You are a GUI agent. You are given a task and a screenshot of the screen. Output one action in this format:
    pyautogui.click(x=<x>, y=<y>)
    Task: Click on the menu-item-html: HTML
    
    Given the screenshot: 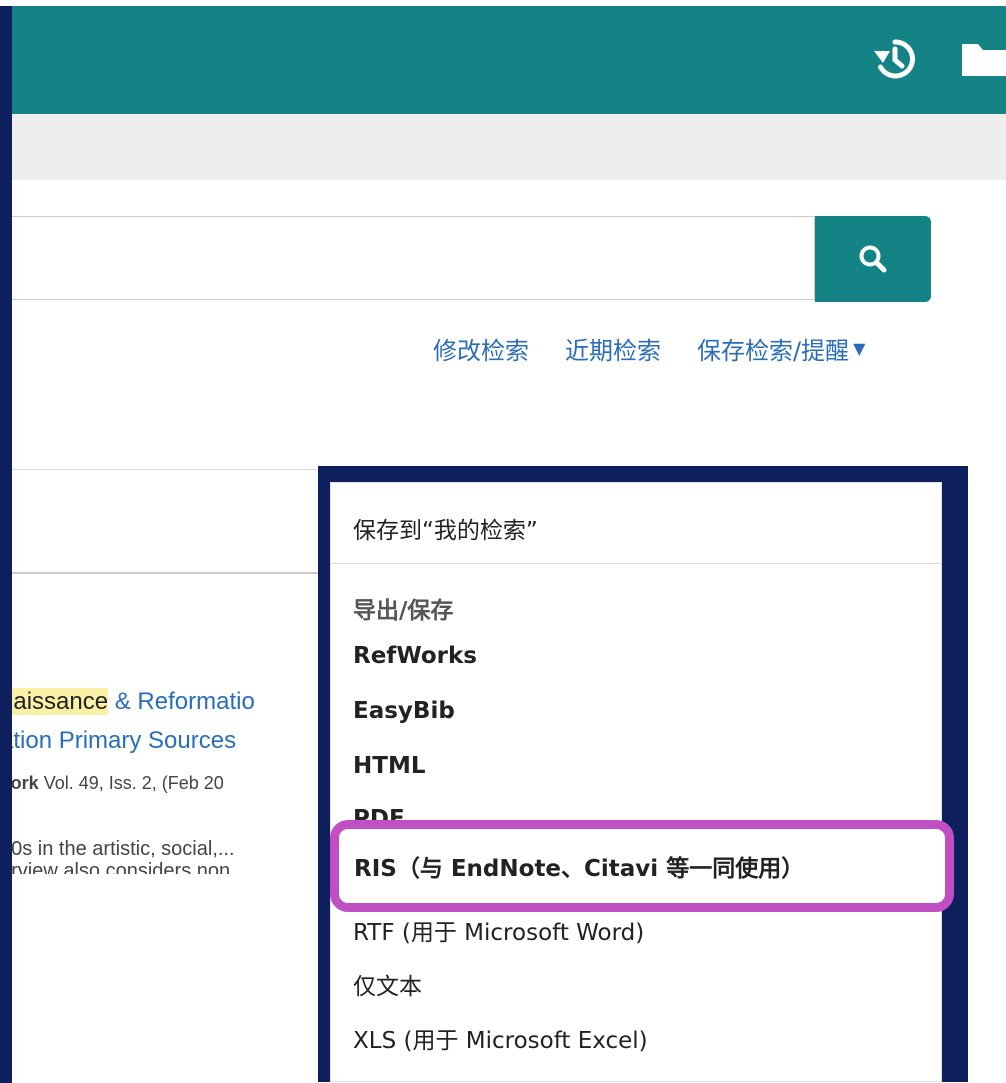 What is the action you would take?
    pyautogui.click(x=389, y=766)
    